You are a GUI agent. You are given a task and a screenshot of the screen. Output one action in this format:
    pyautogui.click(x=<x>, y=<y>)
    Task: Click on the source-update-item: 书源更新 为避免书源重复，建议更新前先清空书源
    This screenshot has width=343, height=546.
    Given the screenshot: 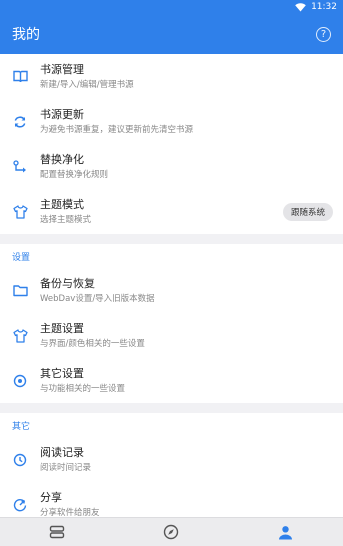 What is the action you would take?
    pyautogui.click(x=171, y=121)
    